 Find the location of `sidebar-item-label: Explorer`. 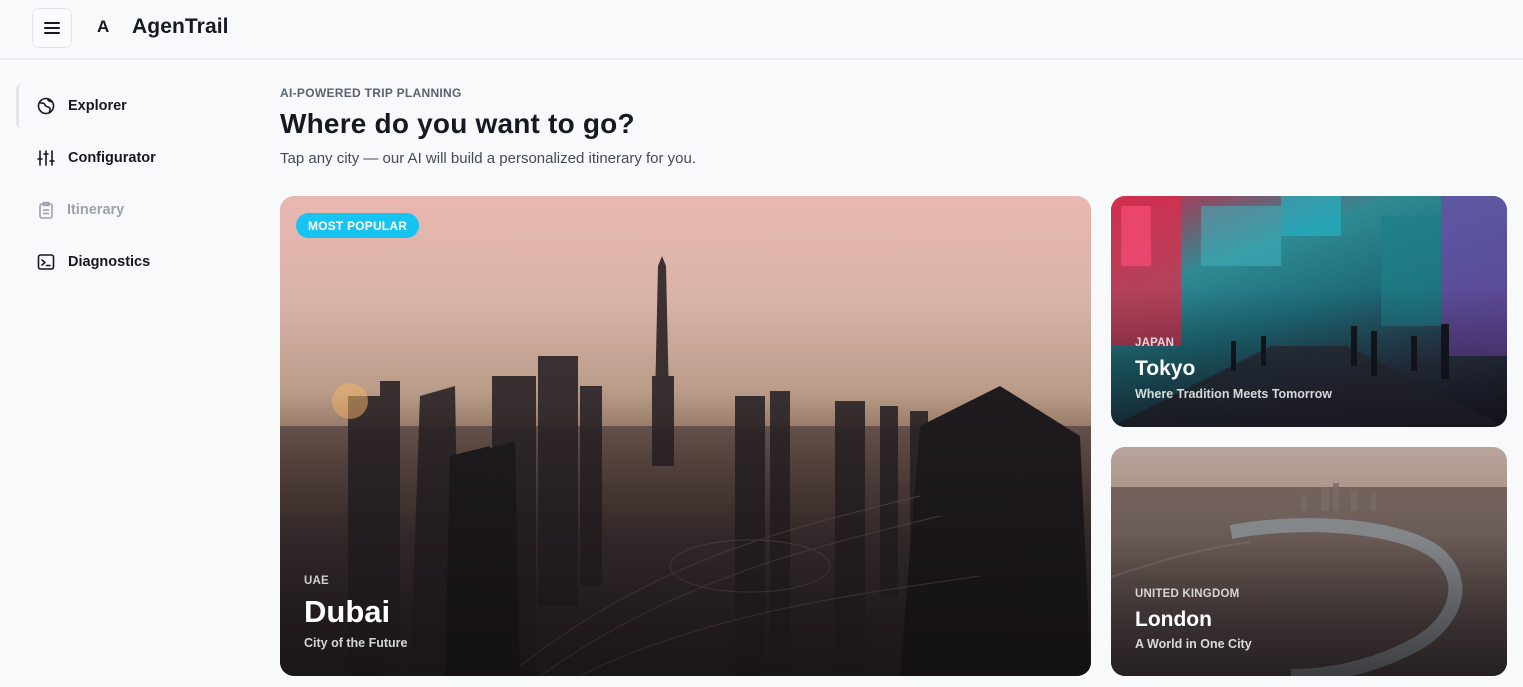

sidebar-item-label: Explorer is located at coordinates (97, 106).